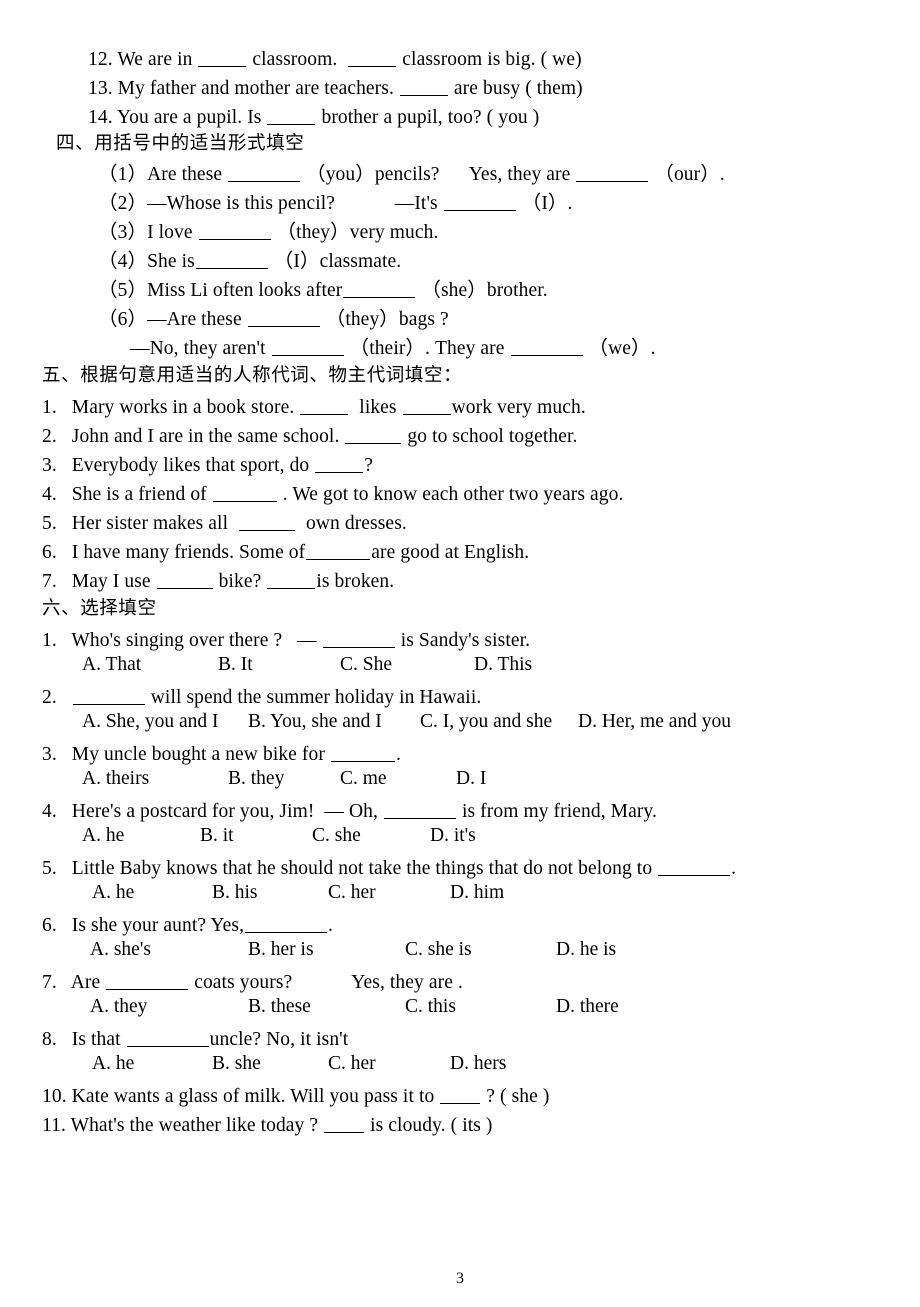 This screenshot has width=920, height=1307. Describe the element at coordinates (352, 1064) in the screenshot. I see `mc-q8-option-c: C. her` at that location.